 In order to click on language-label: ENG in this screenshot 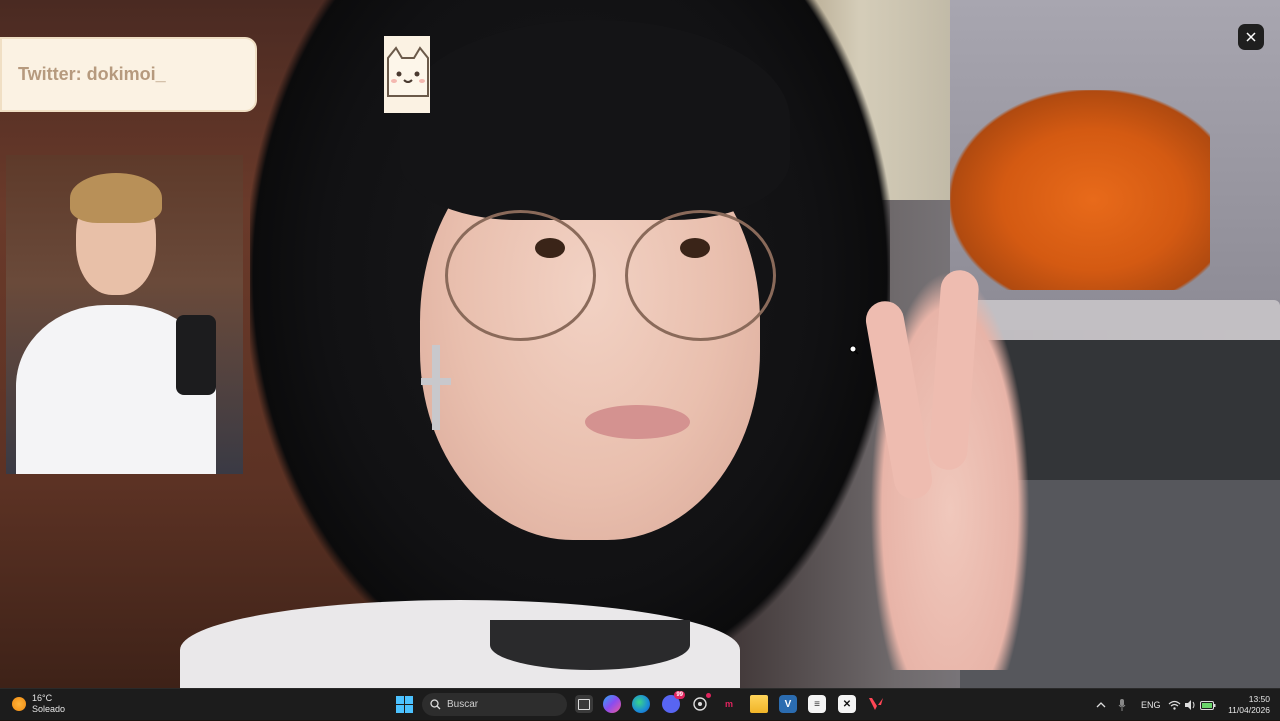, I will do `click(1151, 705)`.